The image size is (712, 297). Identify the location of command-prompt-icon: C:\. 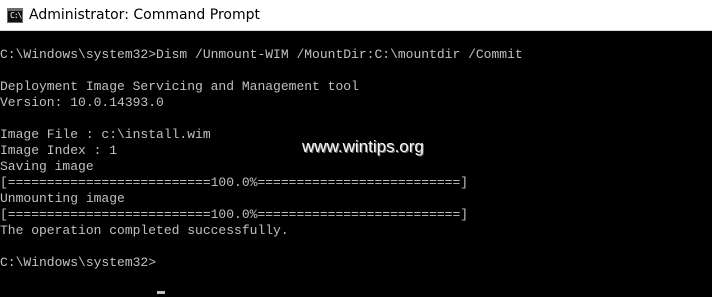
(15, 15).